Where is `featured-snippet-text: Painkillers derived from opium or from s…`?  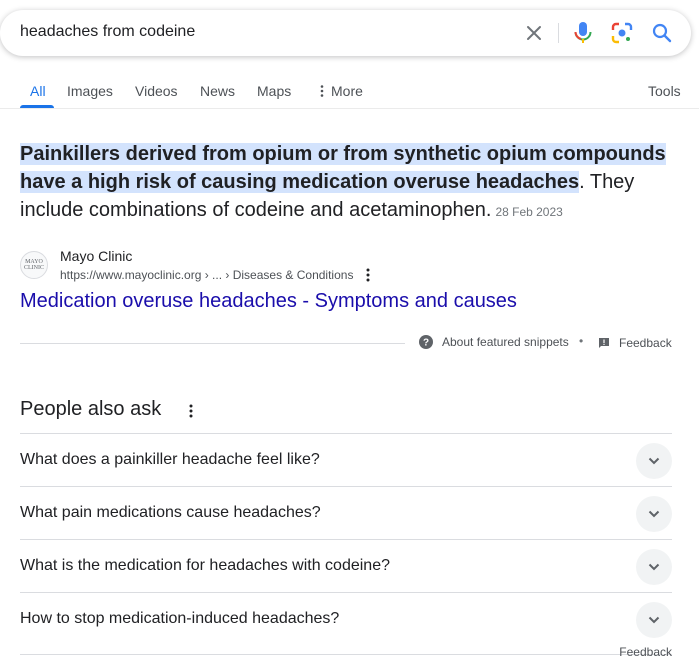 featured-snippet-text: Painkillers derived from opium or from s… is located at coordinates (352, 183).